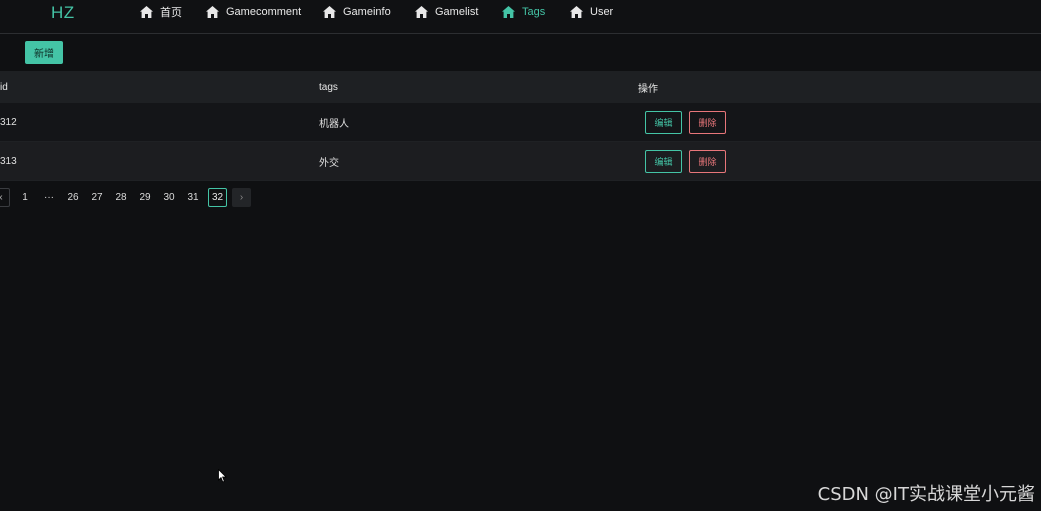 The image size is (1041, 511). I want to click on page-1: 1, so click(25, 197).